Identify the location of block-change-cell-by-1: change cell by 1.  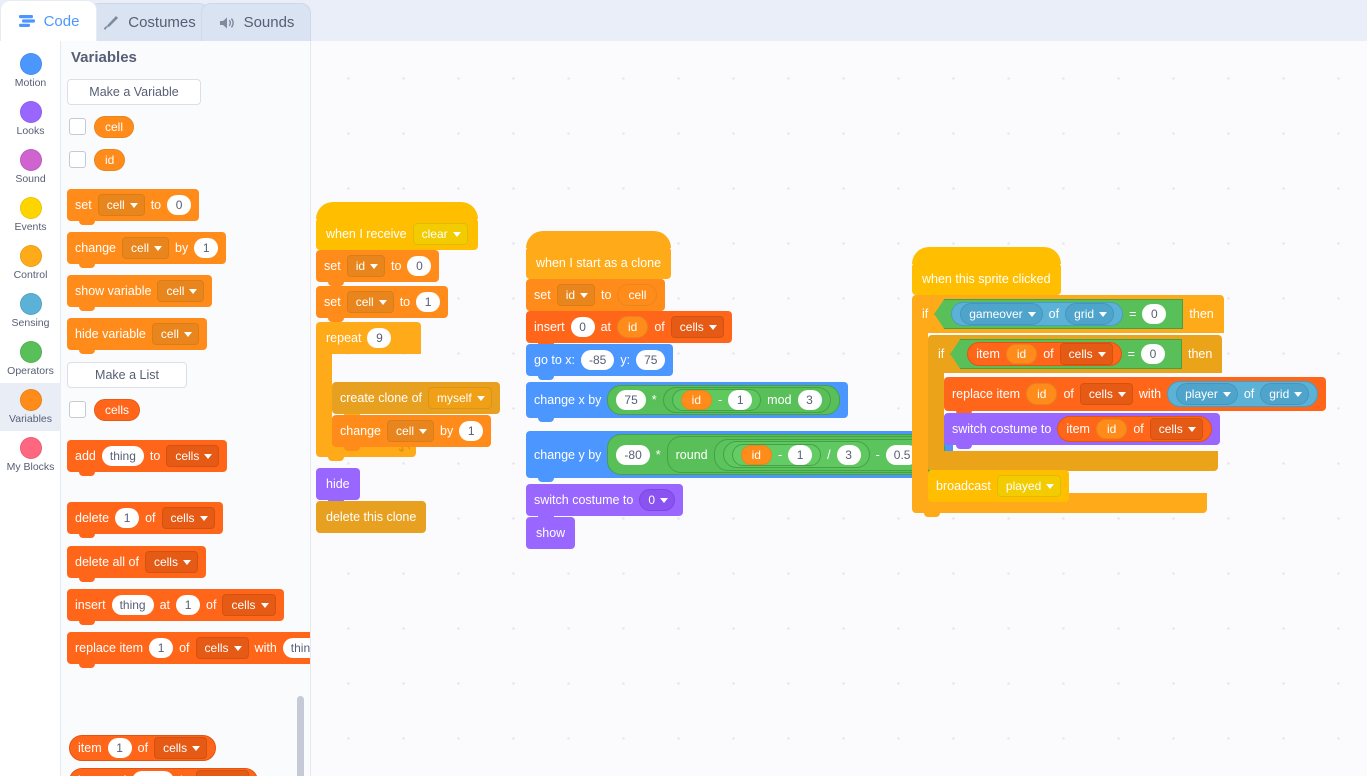
(412, 433).